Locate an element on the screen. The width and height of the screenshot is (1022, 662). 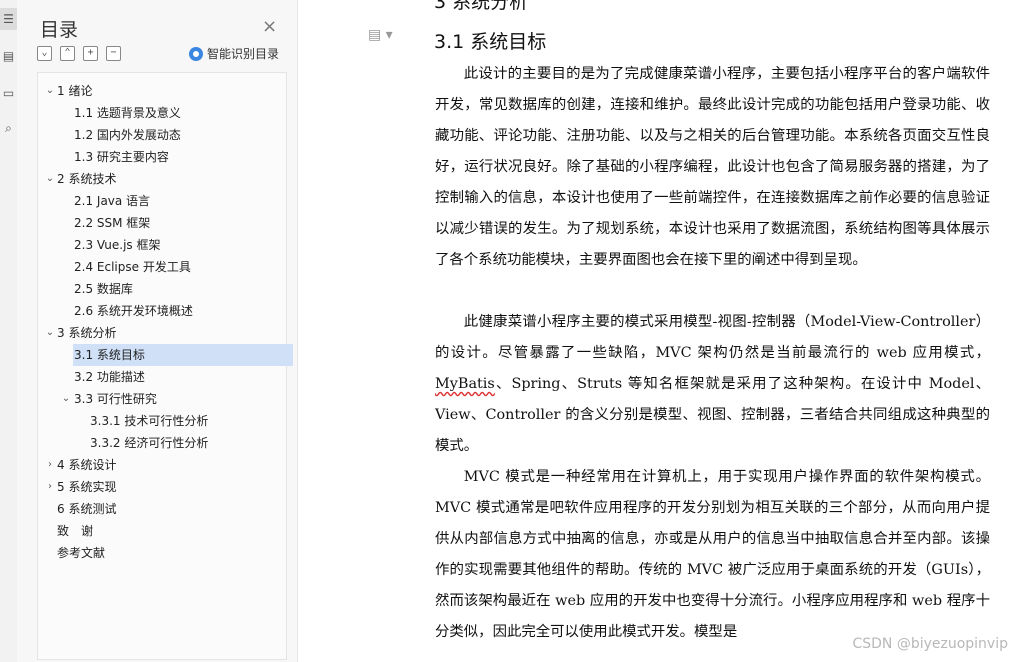
spellcheck-word: MyBatis is located at coordinates (465, 384).